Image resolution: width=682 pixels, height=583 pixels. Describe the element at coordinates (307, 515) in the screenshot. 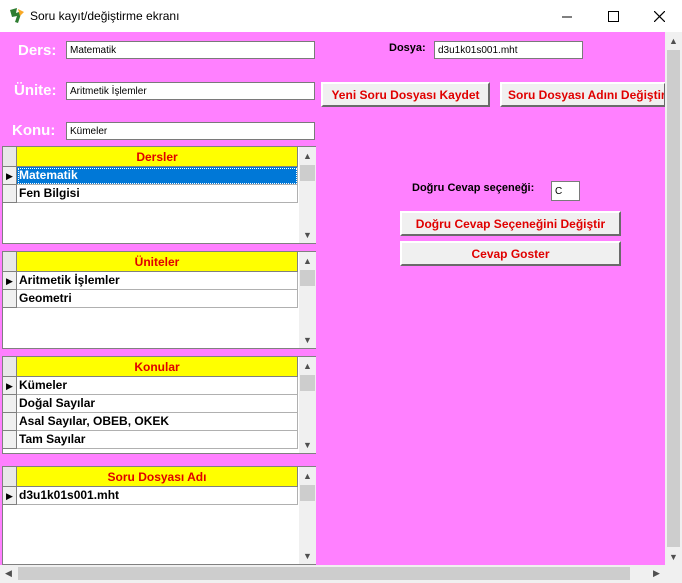

I see `soru-dosyasi-scrollbar: ▲ ▼` at that location.